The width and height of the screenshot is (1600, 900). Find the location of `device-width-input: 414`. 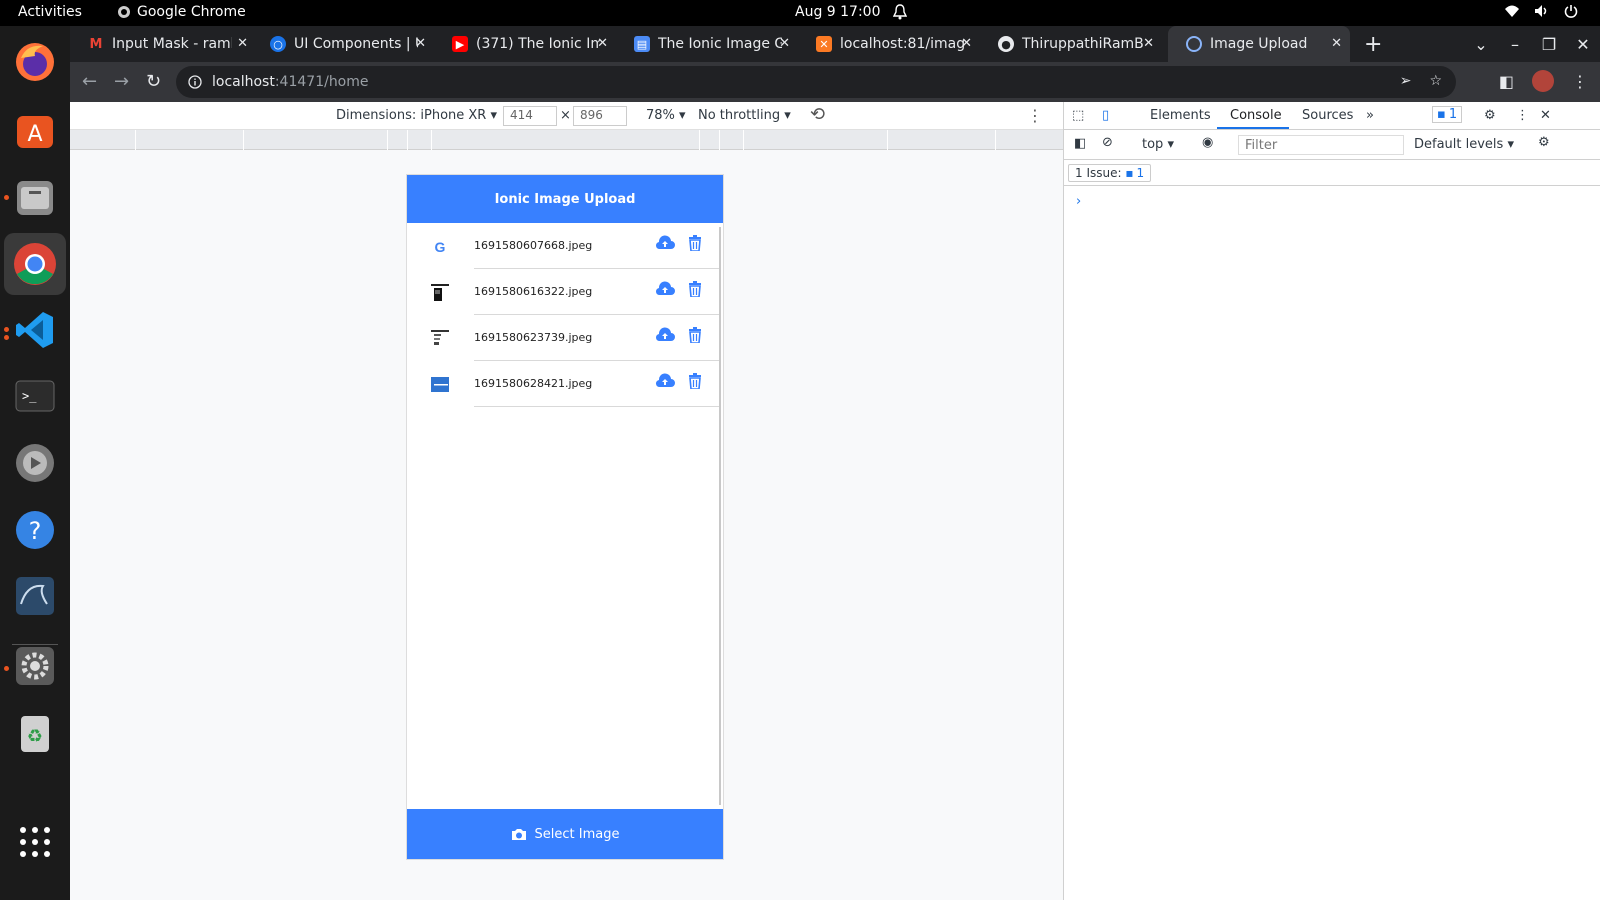

device-width-input: 414 is located at coordinates (530, 116).